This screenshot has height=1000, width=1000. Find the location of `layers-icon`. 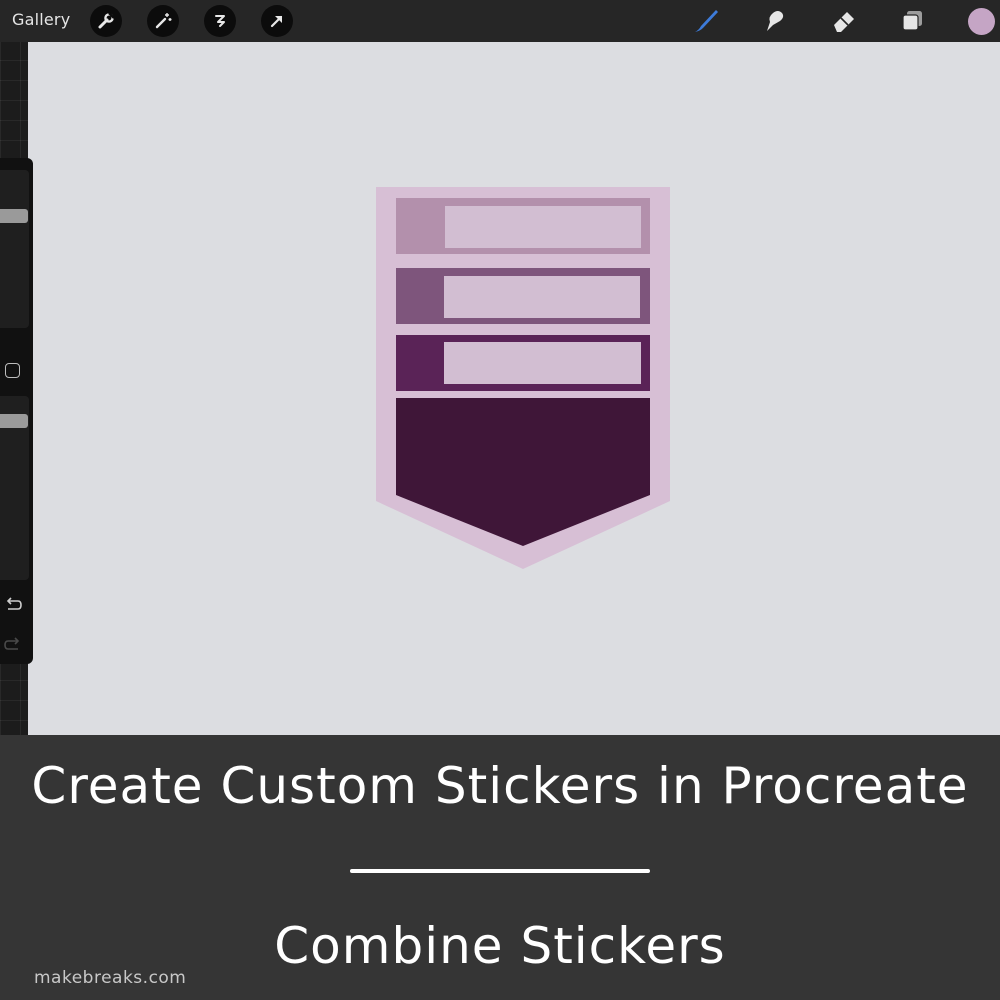

layers-icon is located at coordinates (912, 21).